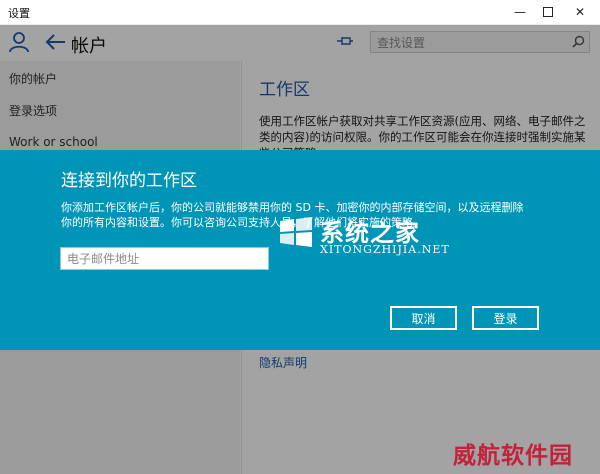 This screenshot has height=474, width=600. I want to click on maximize-button, so click(548, 12).